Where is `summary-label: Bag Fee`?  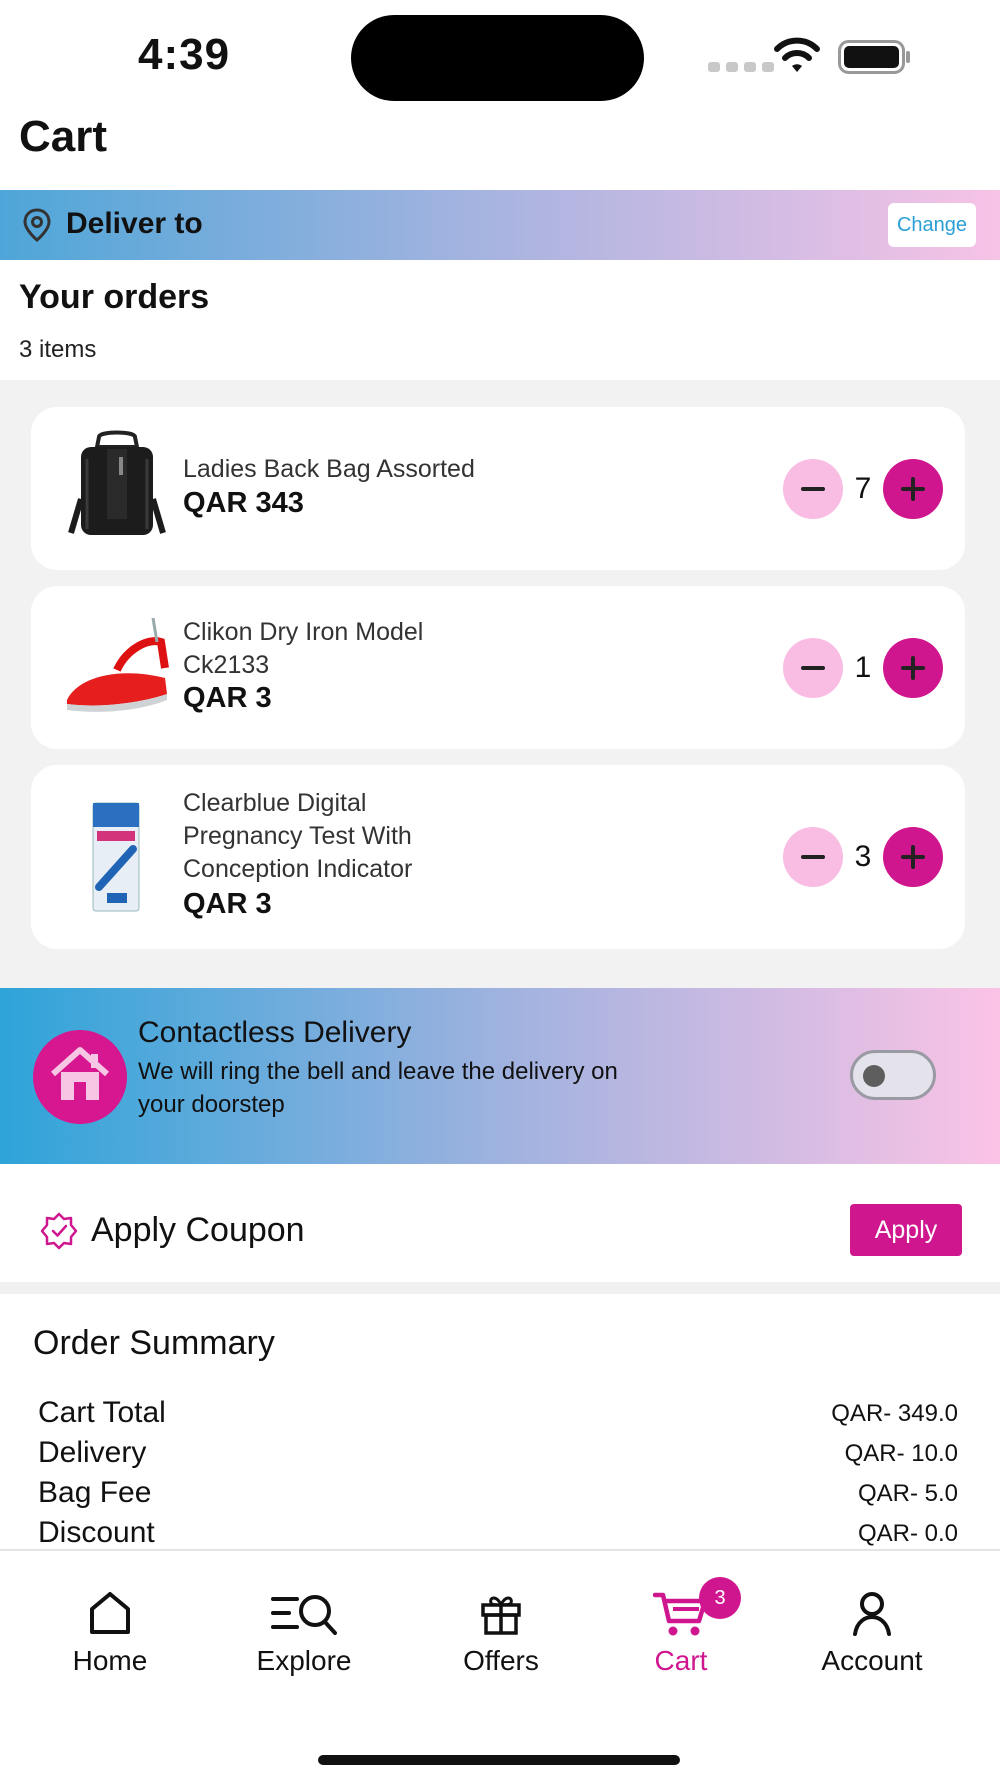
summary-label: Bag Fee is located at coordinates (95, 1492).